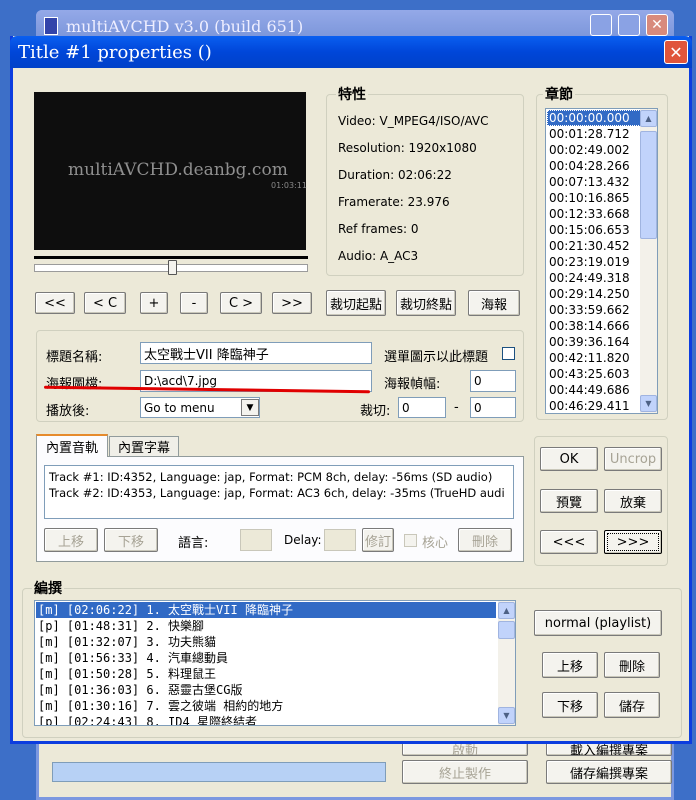 Image resolution: width=696 pixels, height=800 pixels. What do you see at coordinates (256, 353) in the screenshot?
I see `title-name-input: 太空戰士VII 降臨神子` at bounding box center [256, 353].